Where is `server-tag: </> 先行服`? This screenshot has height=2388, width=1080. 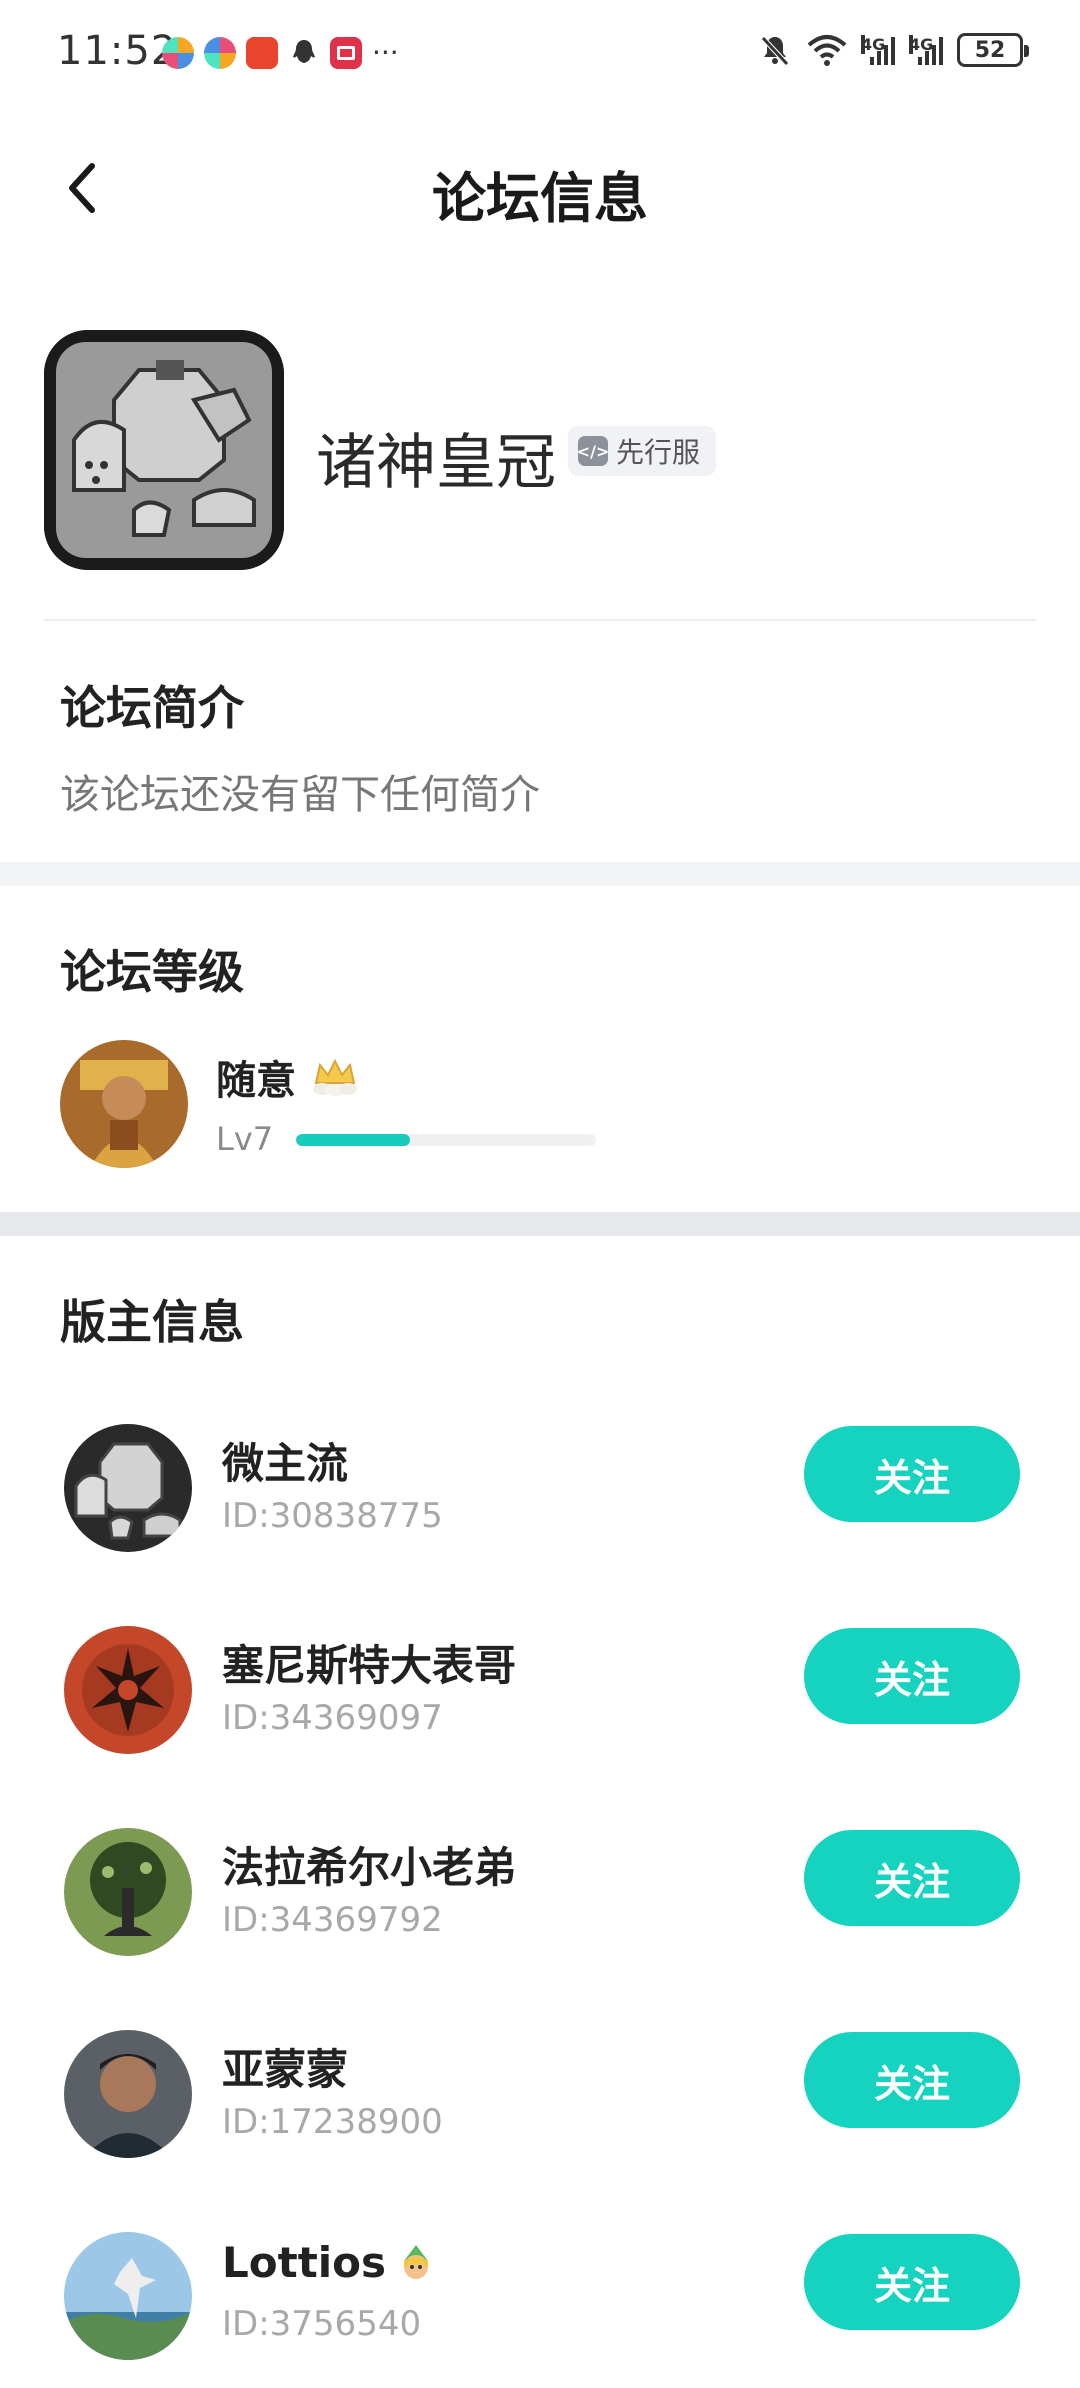 server-tag: </> 先行服 is located at coordinates (642, 451).